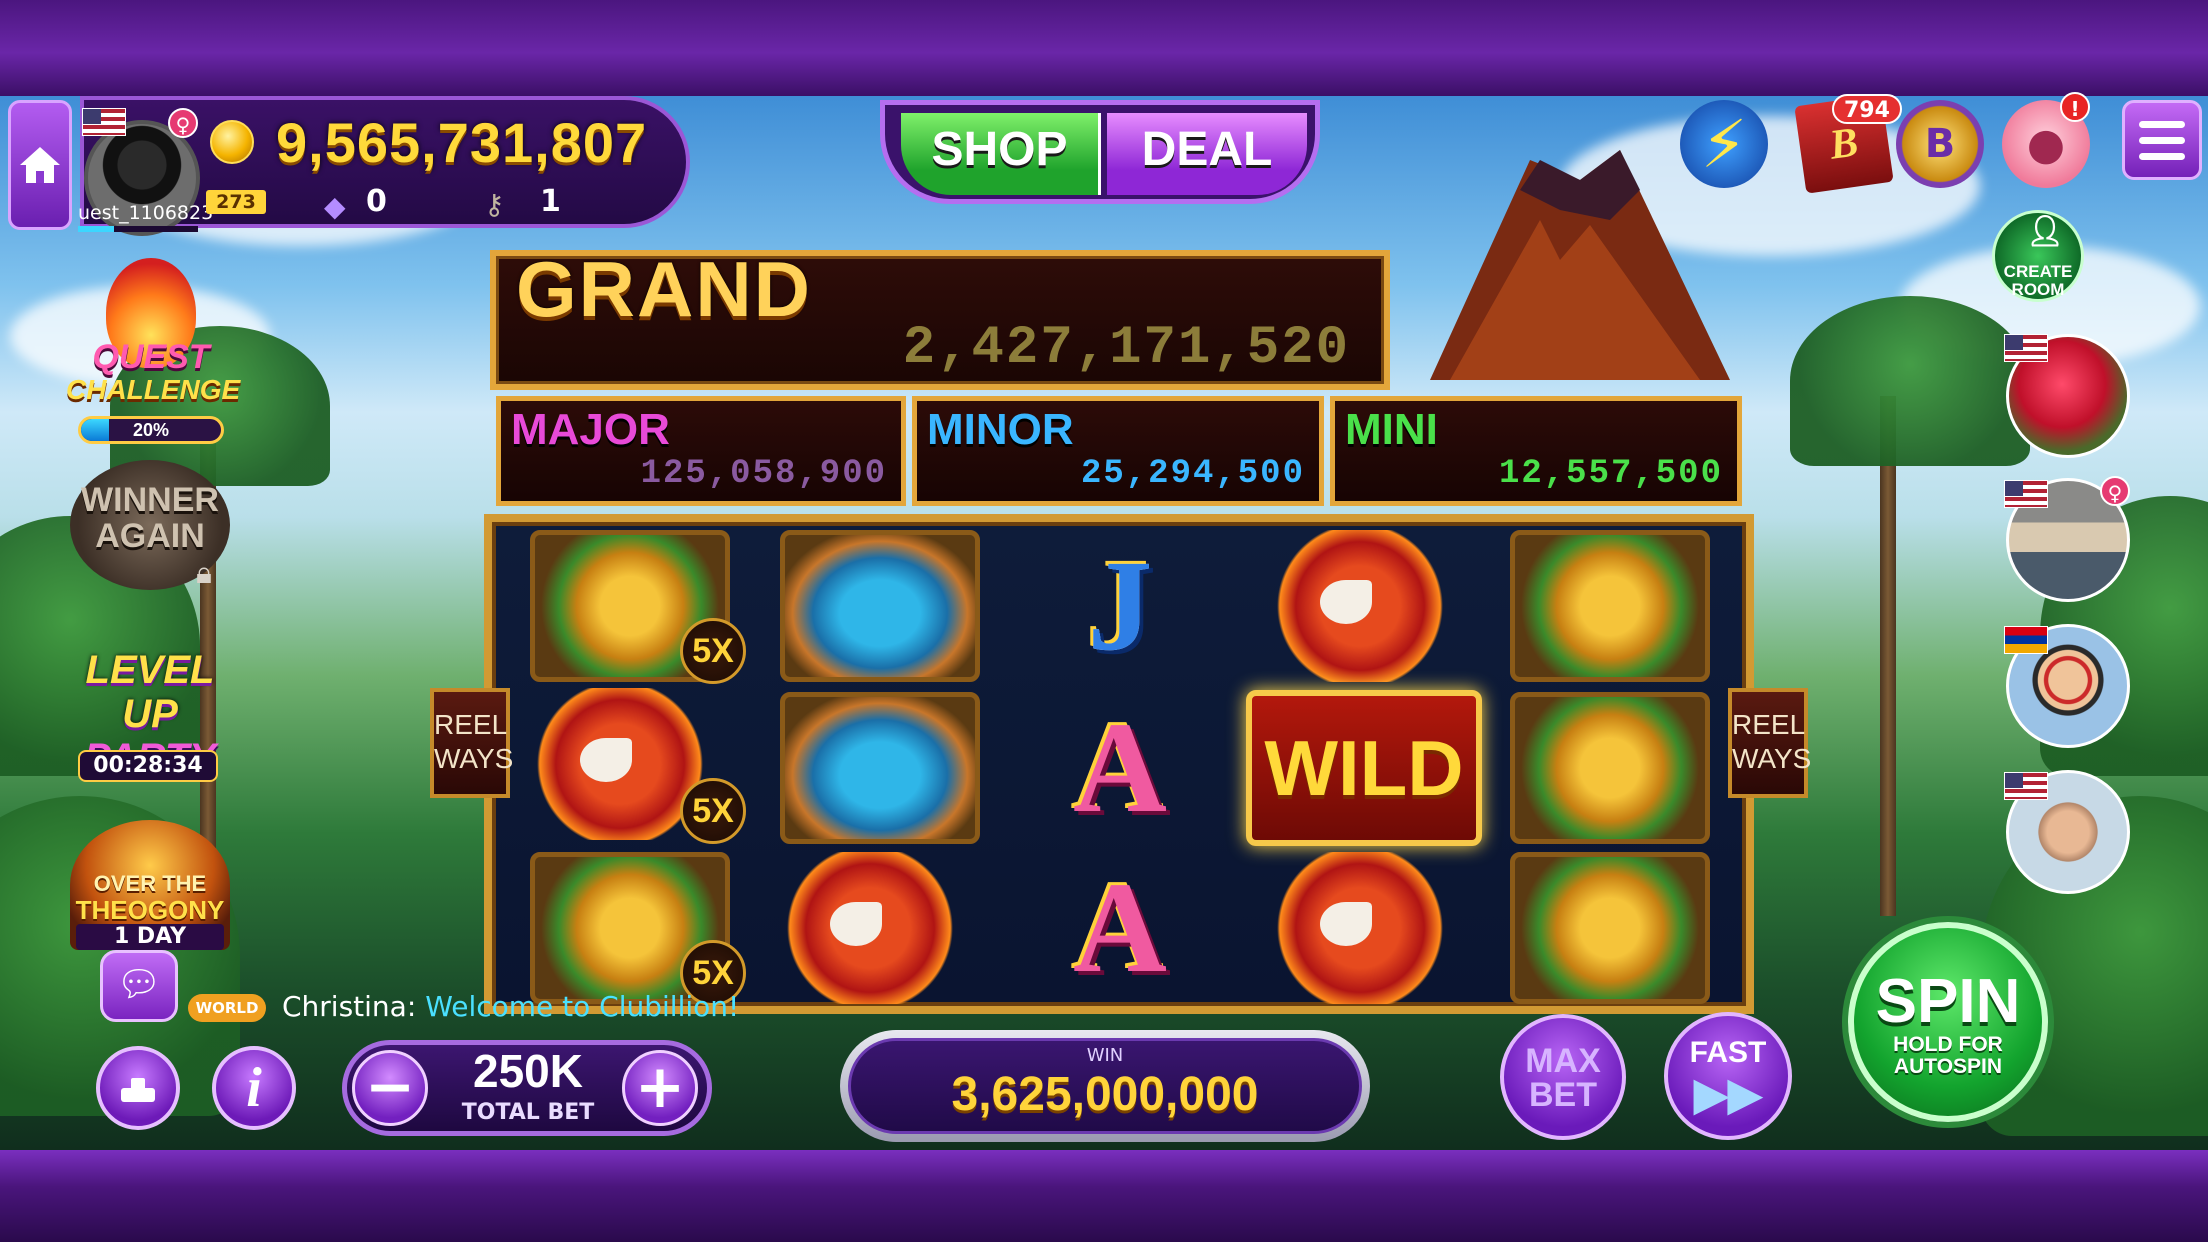  Describe the element at coordinates (151, 357) in the screenshot. I see `quest-label: QUEST` at that location.